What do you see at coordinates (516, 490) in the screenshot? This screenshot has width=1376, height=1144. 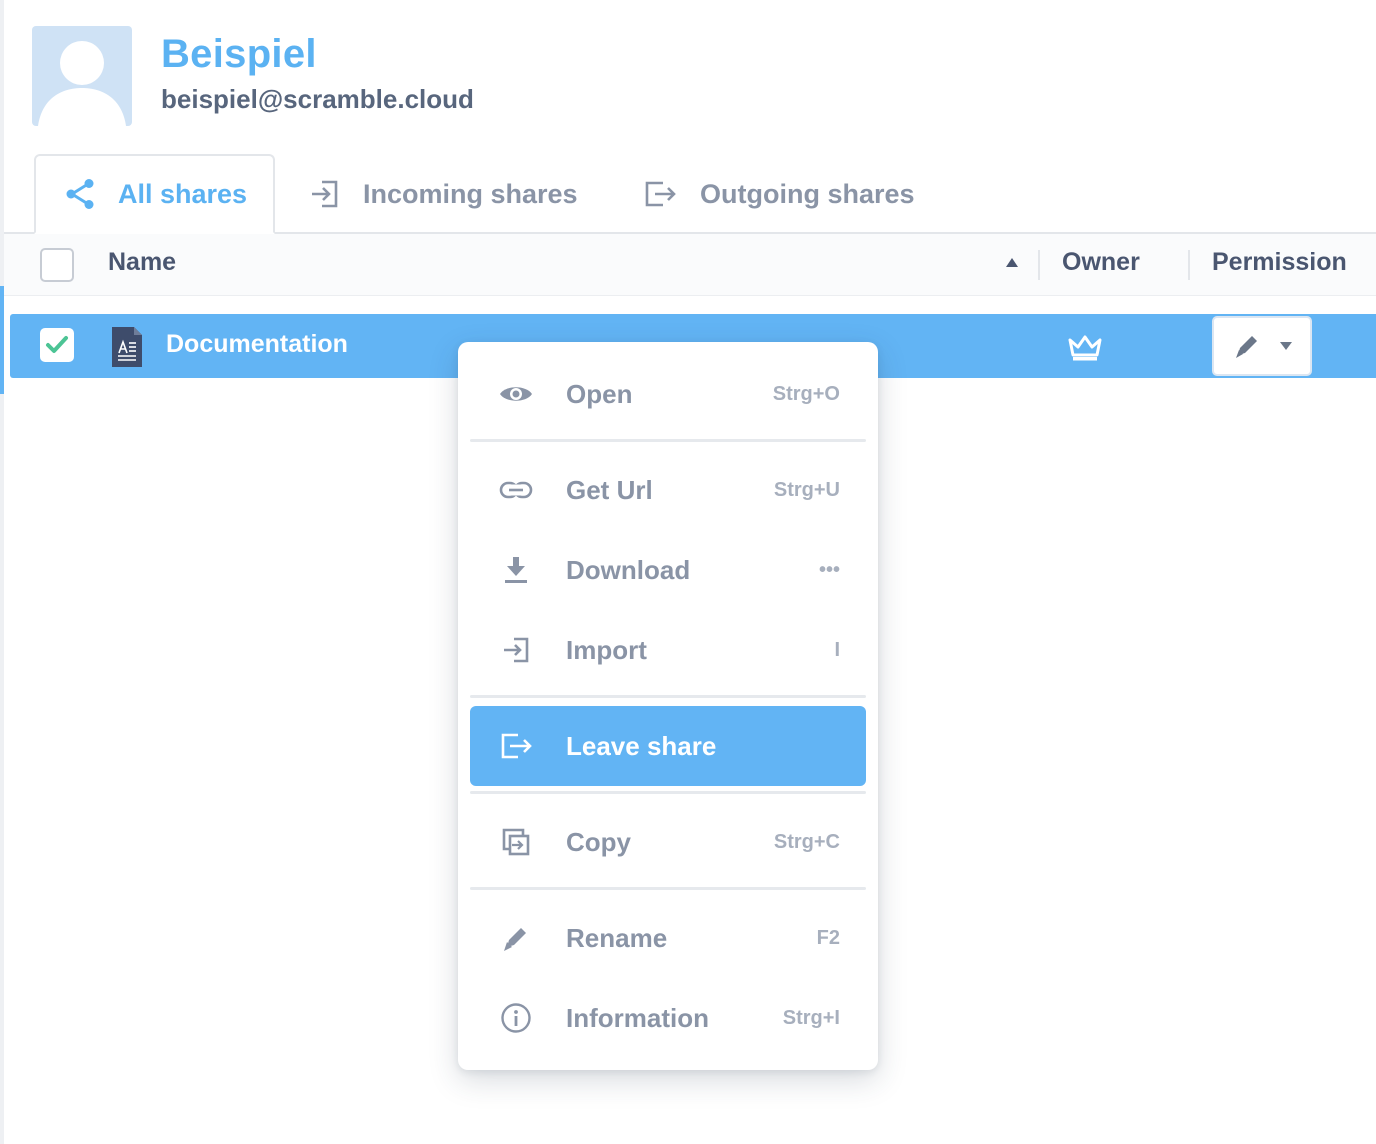 I see `link-icon` at bounding box center [516, 490].